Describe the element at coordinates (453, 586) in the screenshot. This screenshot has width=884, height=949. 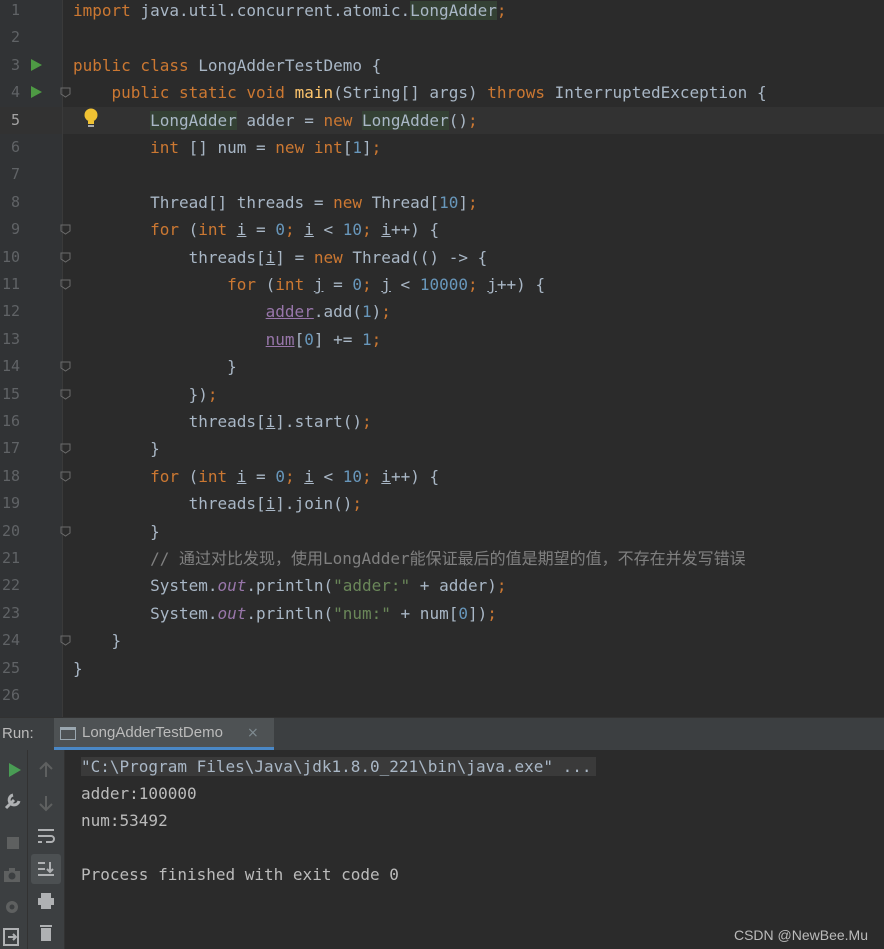
I see `code-token: + adder)` at that location.